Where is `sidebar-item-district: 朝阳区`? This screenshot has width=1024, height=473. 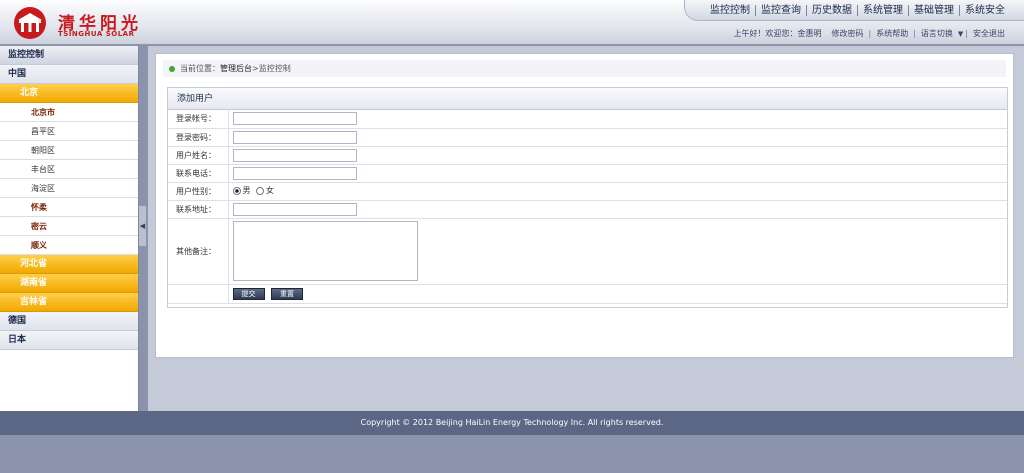
sidebar-item-district: 朝阳区 is located at coordinates (69, 150).